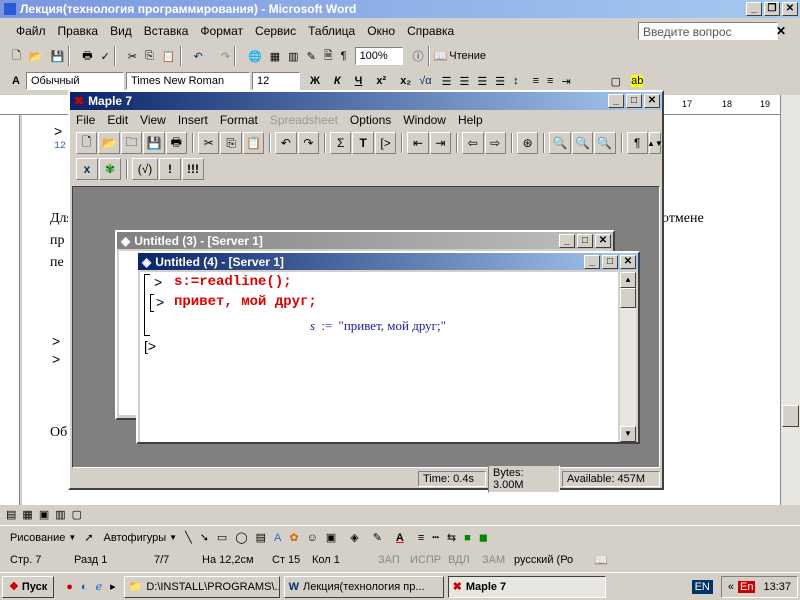  What do you see at coordinates (772, 9) in the screenshot?
I see `restore-button: ❐` at bounding box center [772, 9].